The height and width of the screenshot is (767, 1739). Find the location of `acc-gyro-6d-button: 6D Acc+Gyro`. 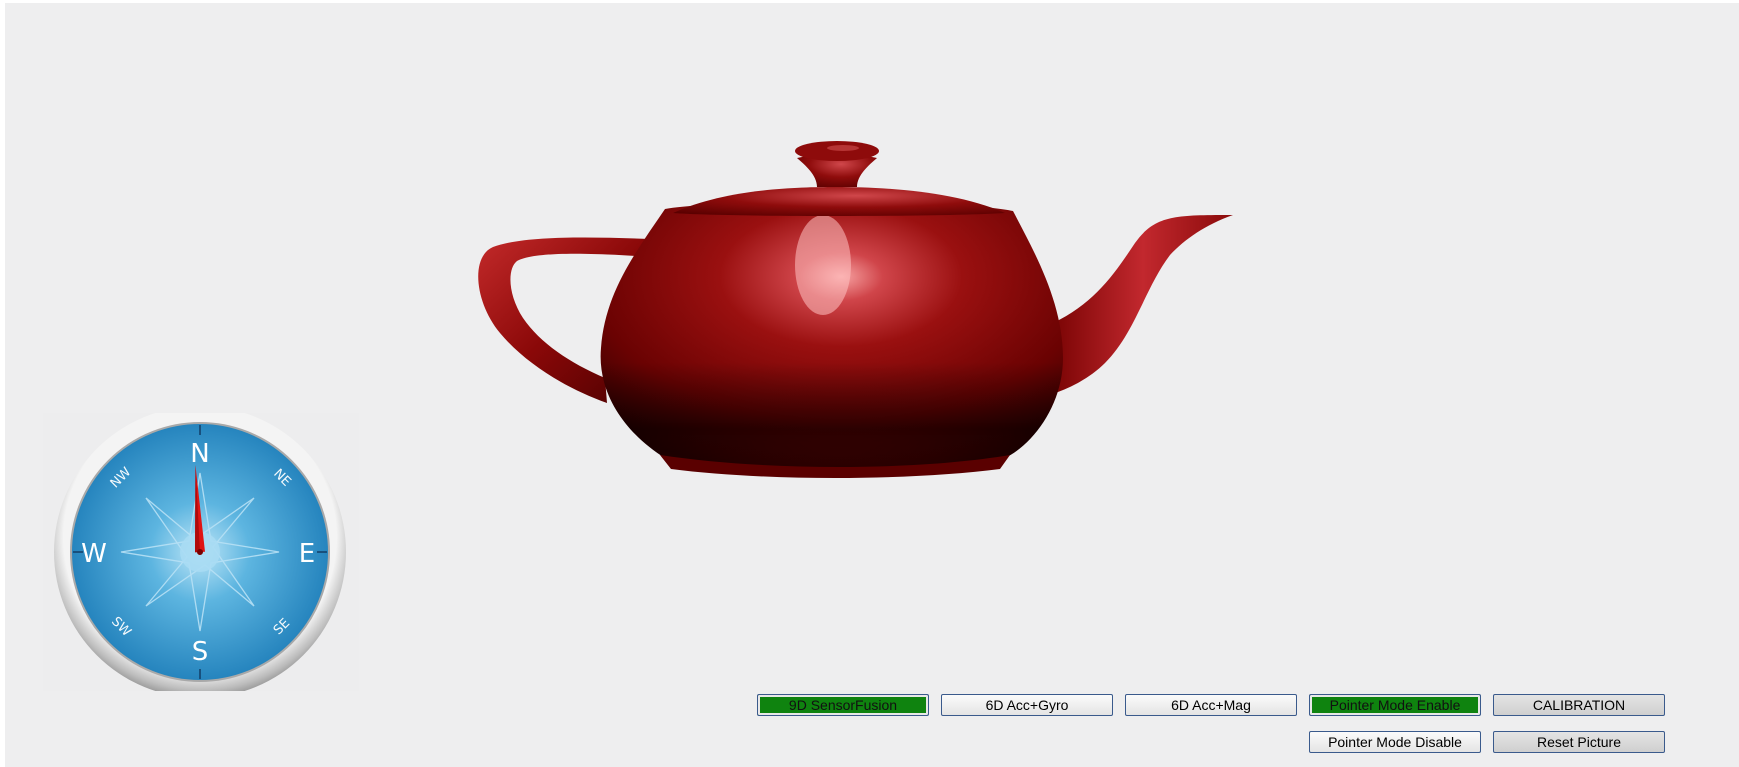

acc-gyro-6d-button: 6D Acc+Gyro is located at coordinates (1027, 705).